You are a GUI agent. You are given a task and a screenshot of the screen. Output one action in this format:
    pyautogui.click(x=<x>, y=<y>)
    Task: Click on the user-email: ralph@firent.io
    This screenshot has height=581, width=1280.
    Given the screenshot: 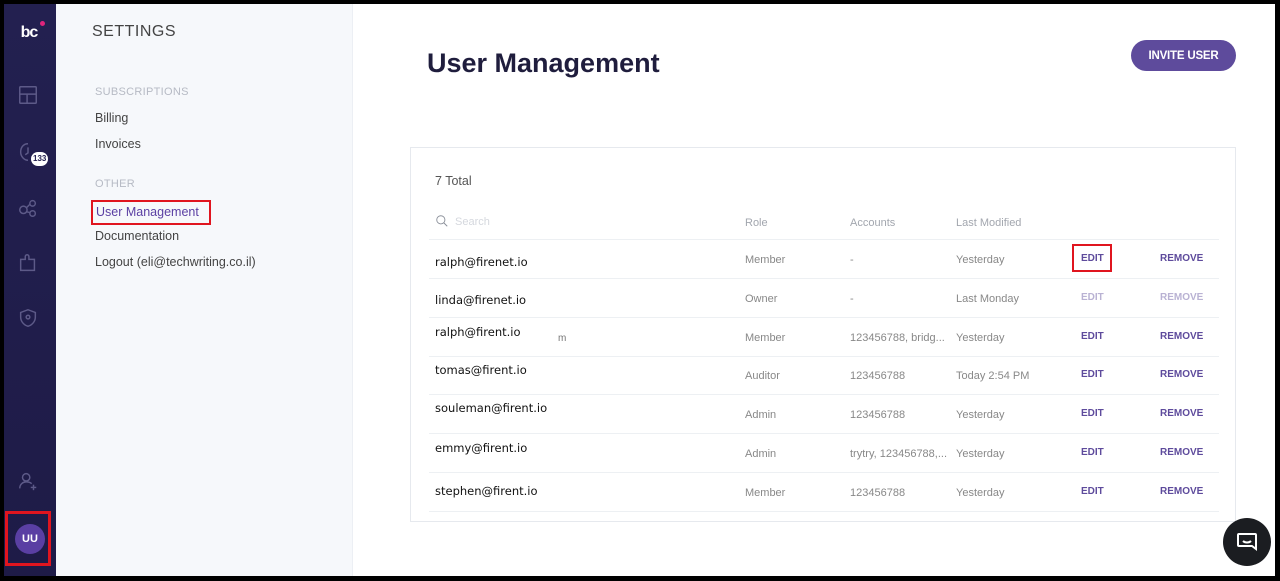 What is the action you would take?
    pyautogui.click(x=478, y=331)
    